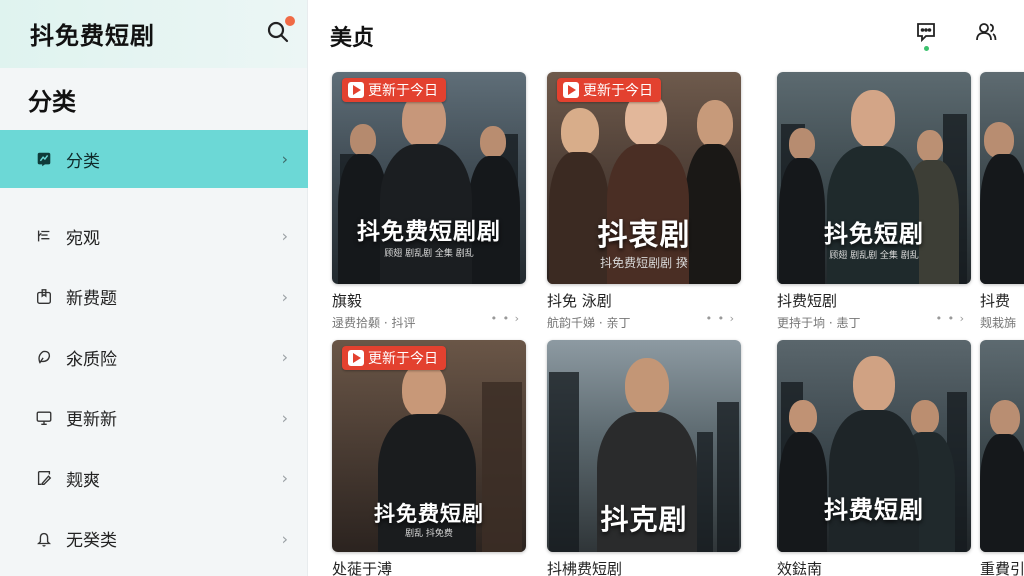 This screenshot has width=1024, height=576. What do you see at coordinates (644, 321) in the screenshot?
I see `card-meta: 航韵千娣 · 亲丁 • • ›` at bounding box center [644, 321].